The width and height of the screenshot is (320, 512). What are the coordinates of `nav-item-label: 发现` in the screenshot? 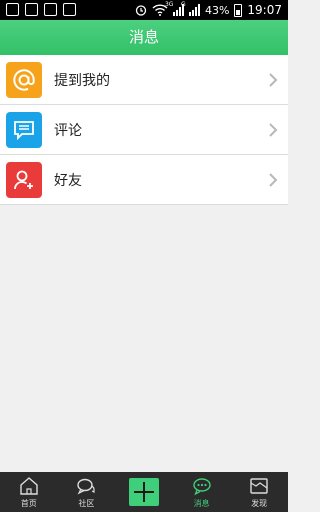 It's located at (259, 503).